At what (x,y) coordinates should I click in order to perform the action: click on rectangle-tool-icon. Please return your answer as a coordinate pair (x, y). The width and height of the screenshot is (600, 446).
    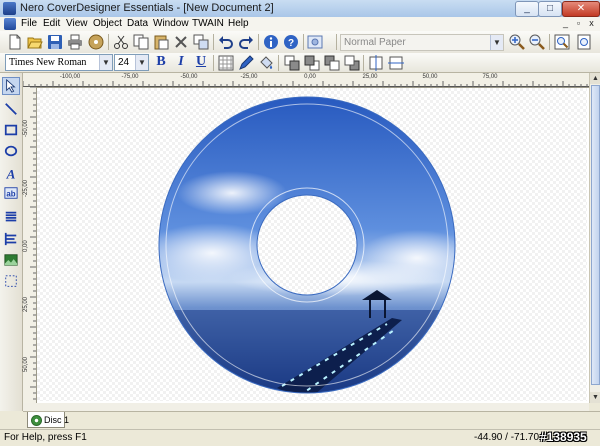
    Looking at the image, I should click on (11, 130).